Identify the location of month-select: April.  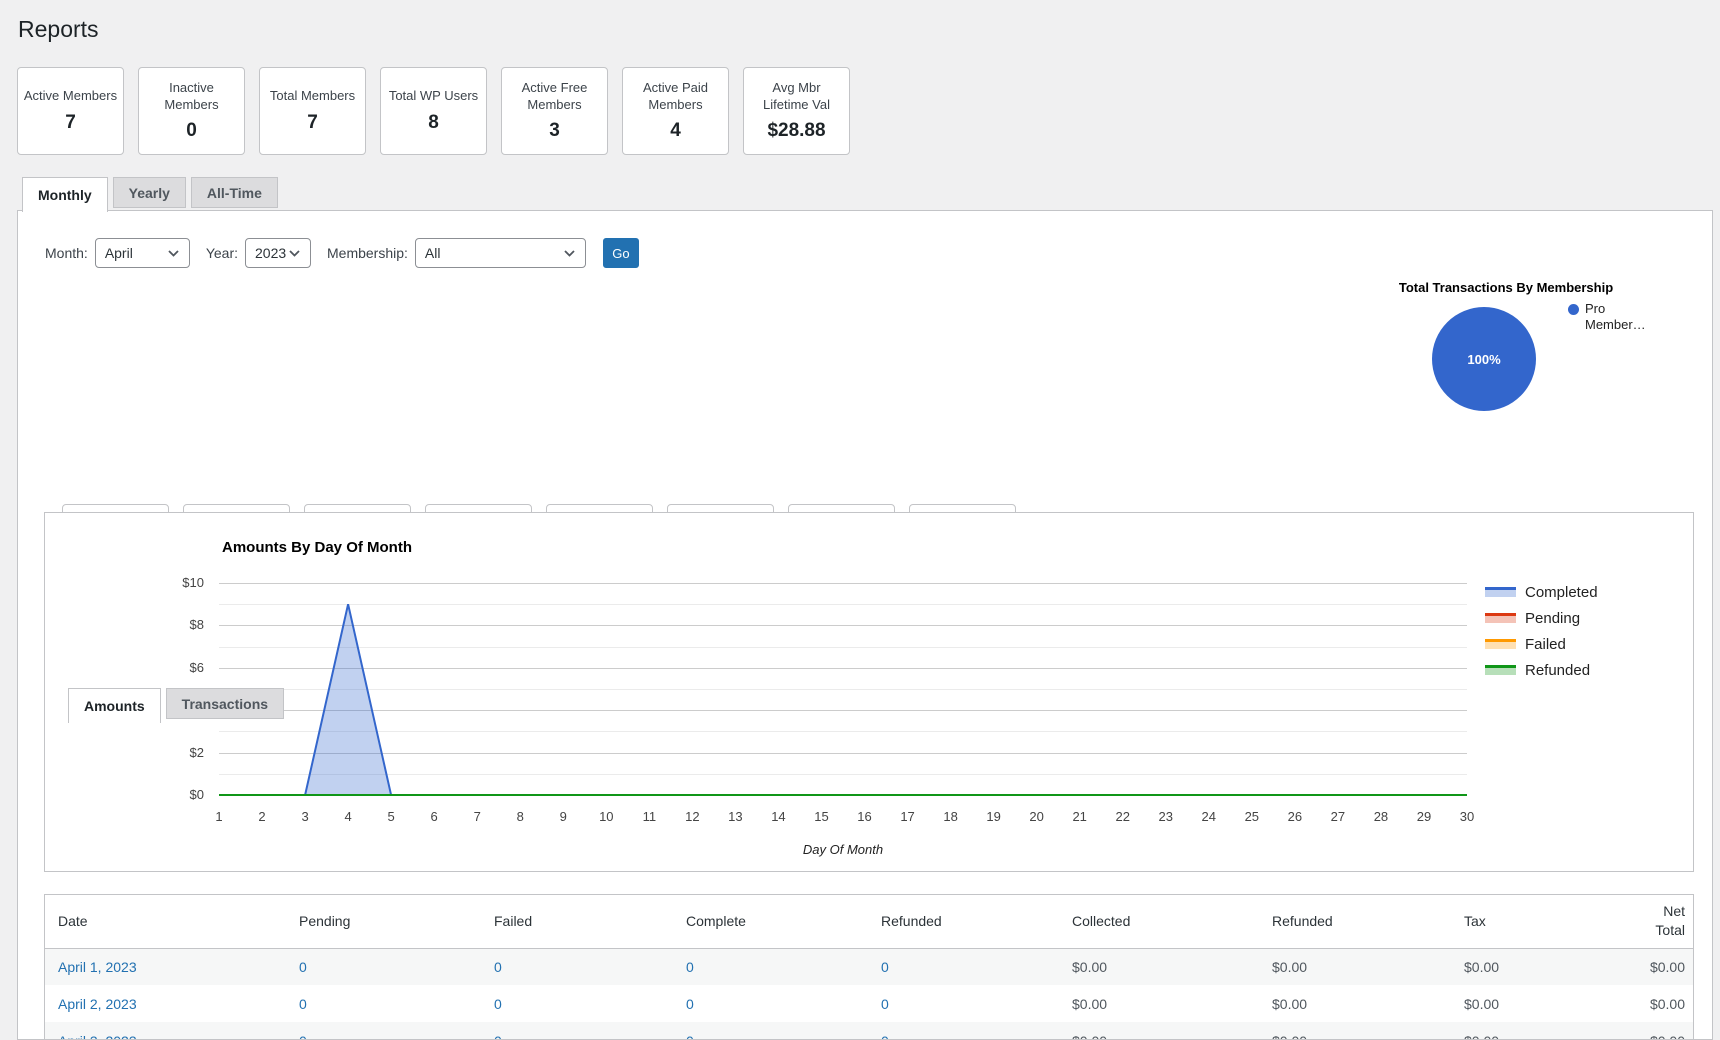
(142, 253).